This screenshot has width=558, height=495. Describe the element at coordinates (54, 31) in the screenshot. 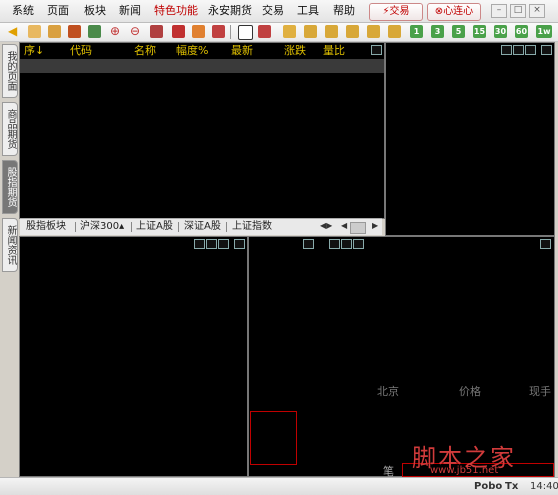

I see `book-icon` at that location.